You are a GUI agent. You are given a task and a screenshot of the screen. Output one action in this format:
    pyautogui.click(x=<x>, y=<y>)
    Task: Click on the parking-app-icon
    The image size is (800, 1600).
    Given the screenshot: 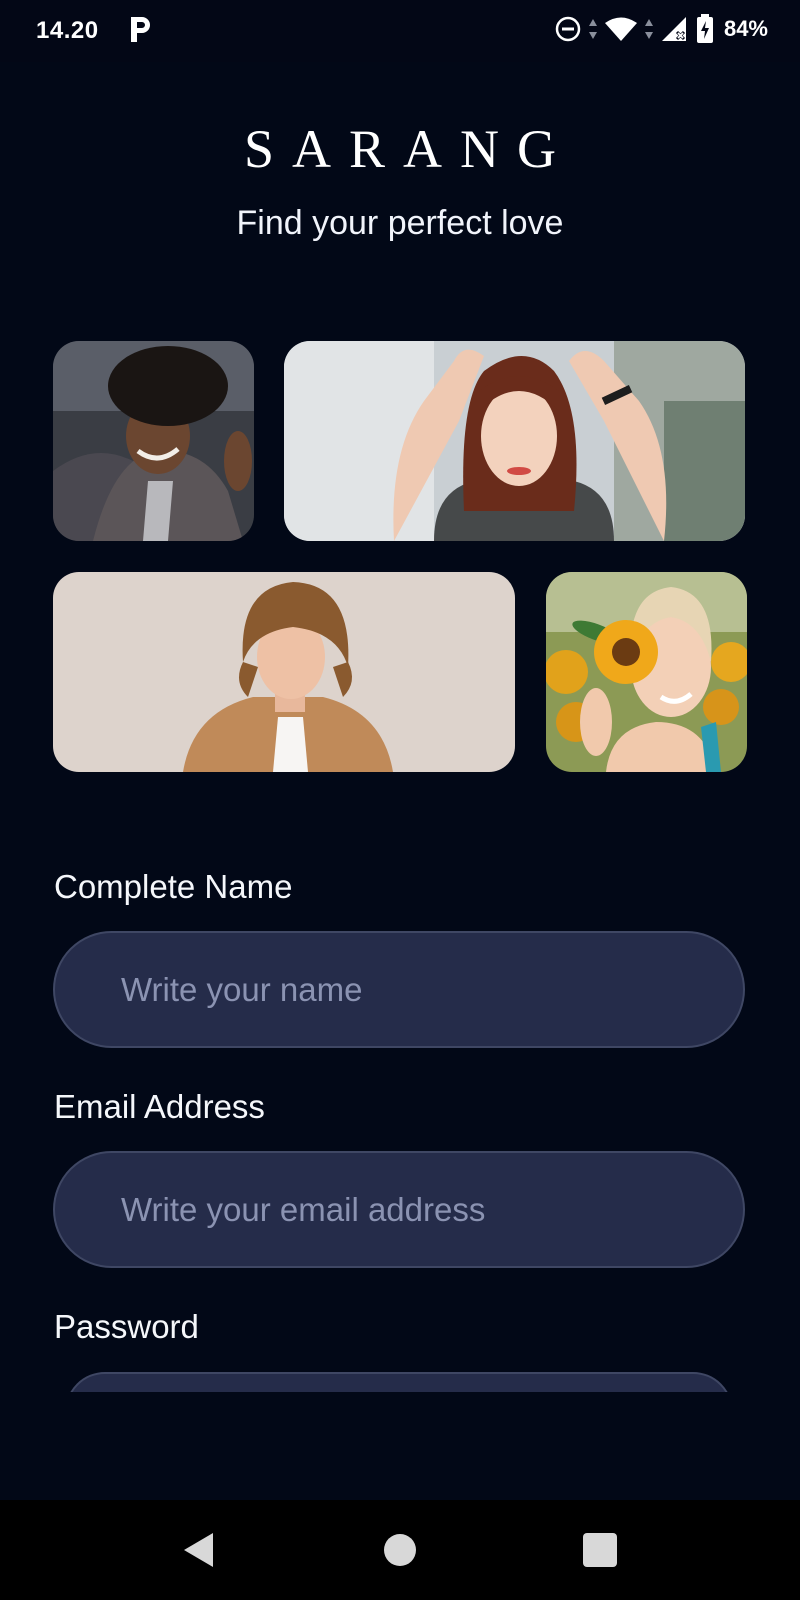 What is the action you would take?
    pyautogui.click(x=140, y=29)
    